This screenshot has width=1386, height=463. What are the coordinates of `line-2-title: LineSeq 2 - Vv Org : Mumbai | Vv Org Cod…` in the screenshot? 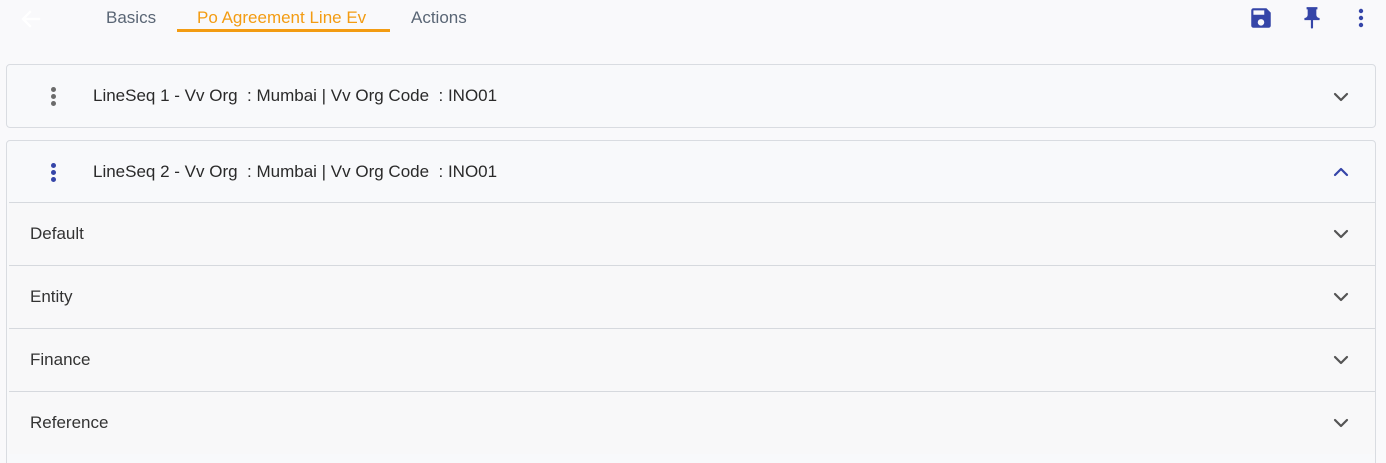 It's located at (295, 171).